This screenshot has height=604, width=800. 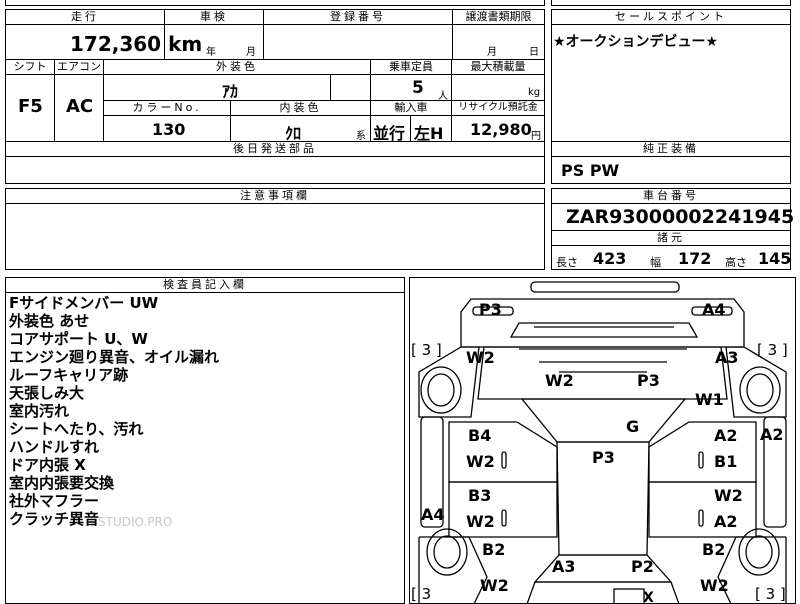 What do you see at coordinates (725, 461) in the screenshot?
I see `mark-b1-rdoor: B1` at bounding box center [725, 461].